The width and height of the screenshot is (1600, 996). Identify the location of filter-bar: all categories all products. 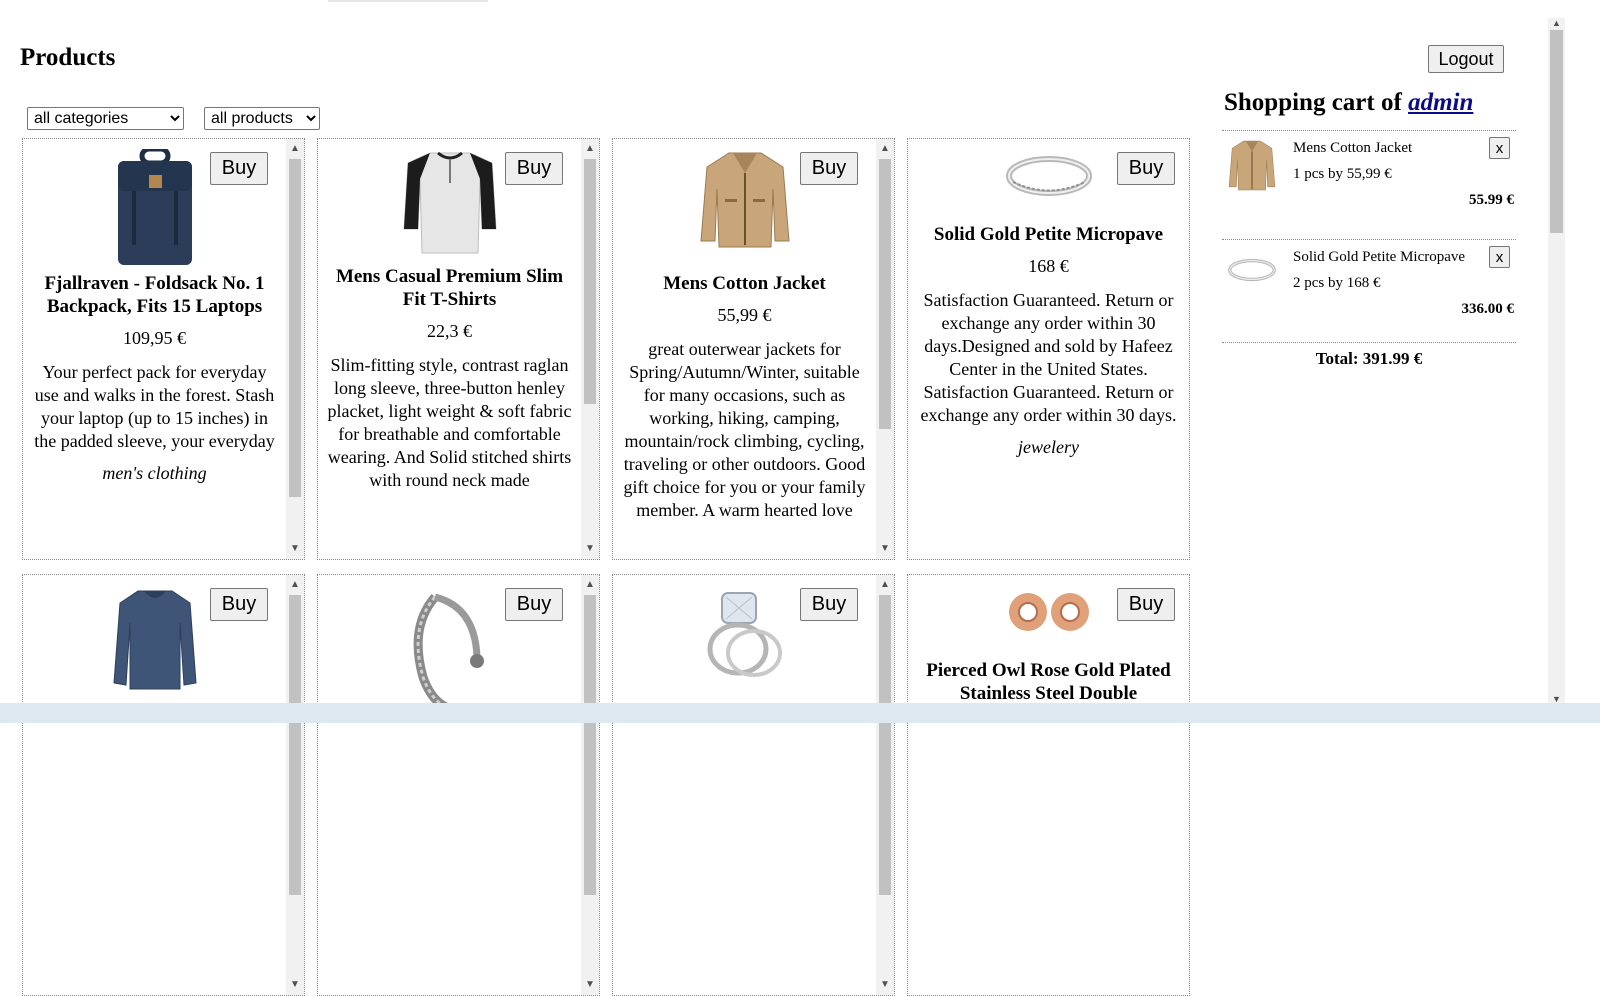
(173, 118).